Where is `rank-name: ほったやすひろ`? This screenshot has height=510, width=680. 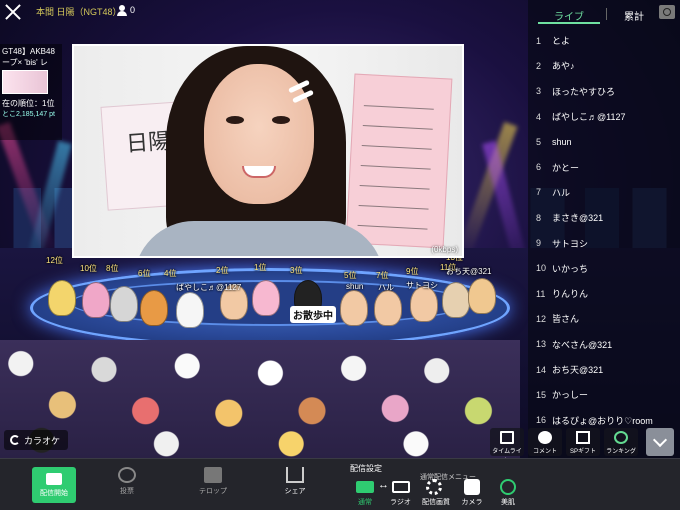 rank-name: ほったやすひろ is located at coordinates (584, 91).